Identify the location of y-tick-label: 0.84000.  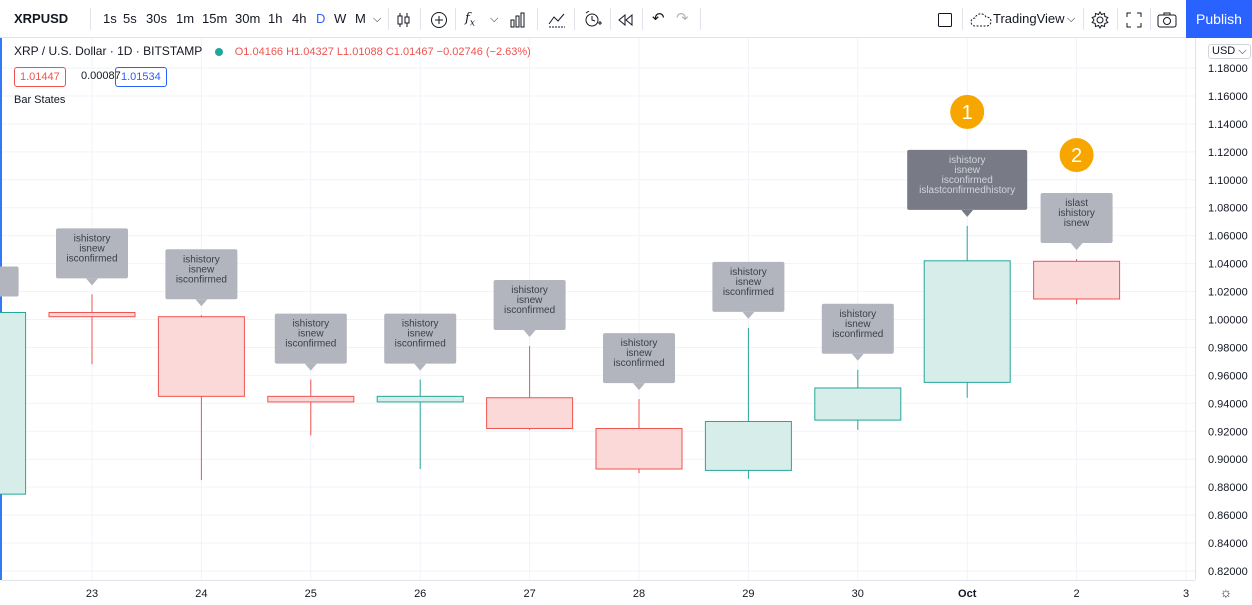
(1228, 544).